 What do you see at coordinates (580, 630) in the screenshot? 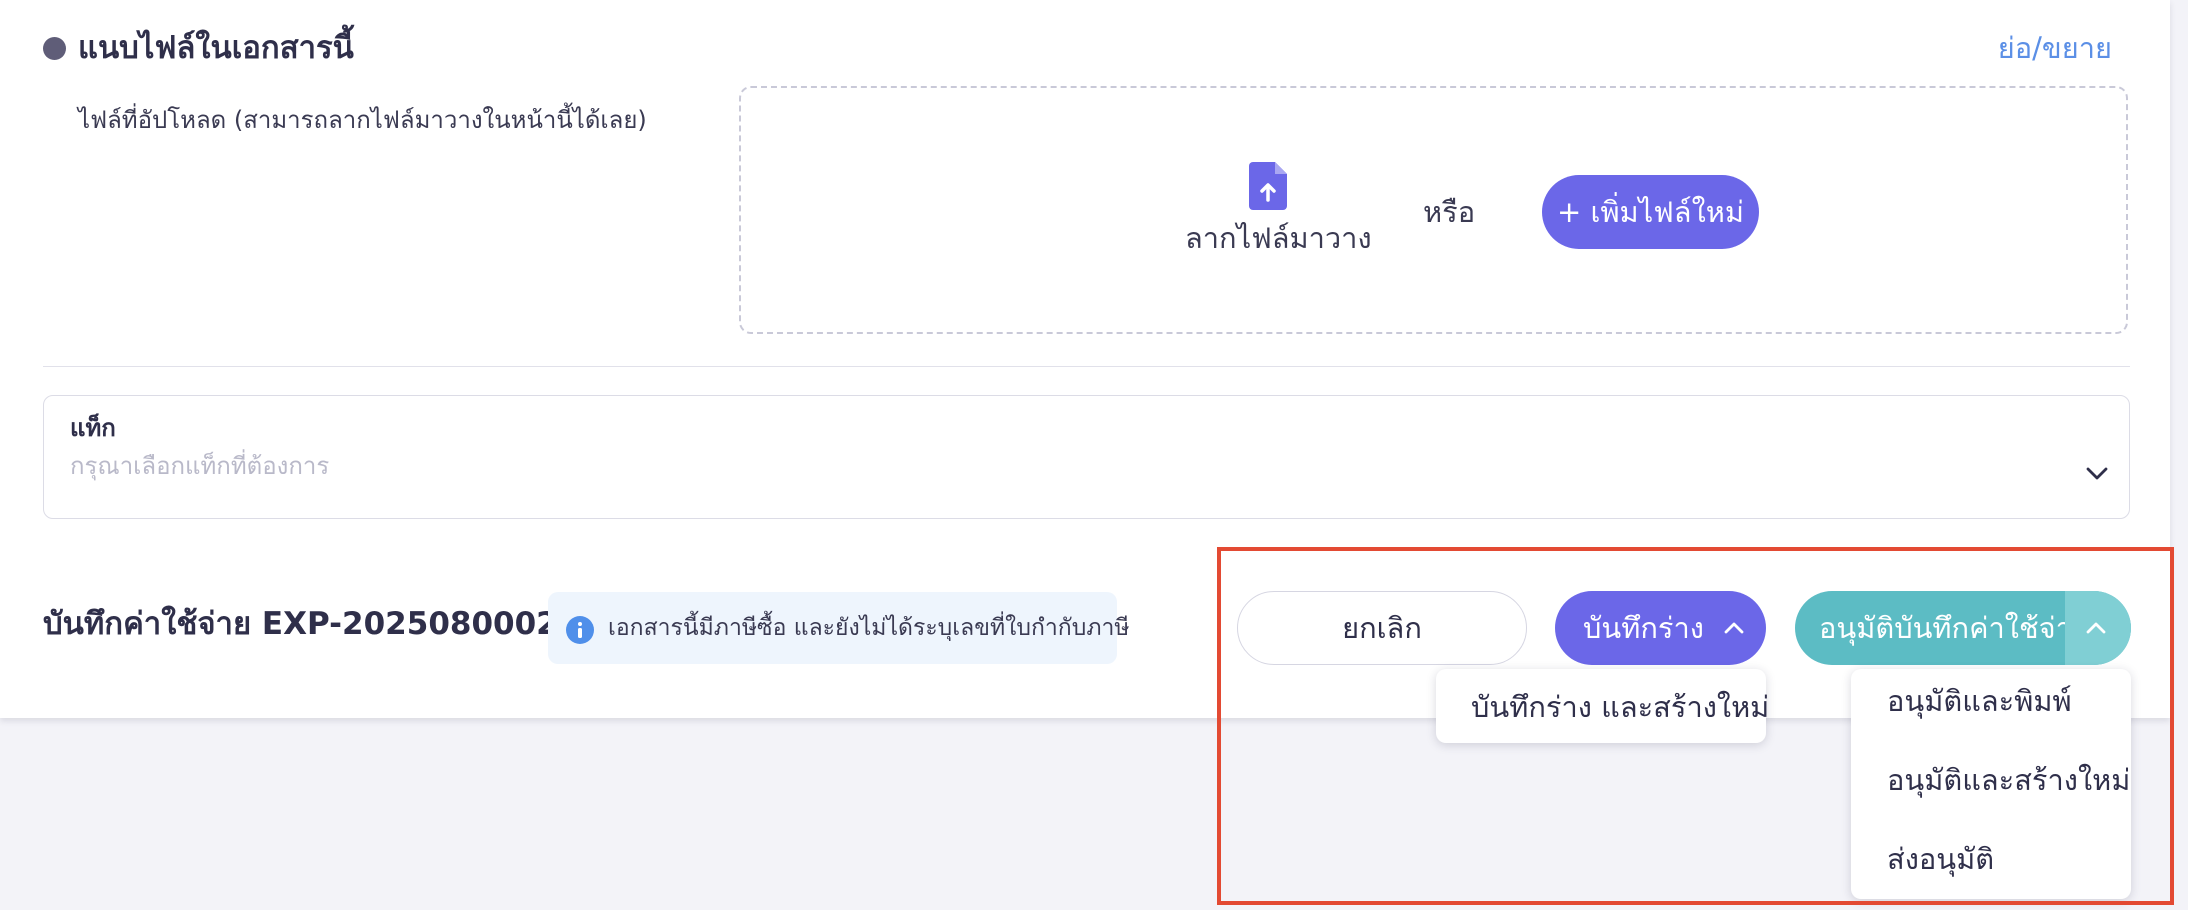
I see `info-icon` at bounding box center [580, 630].